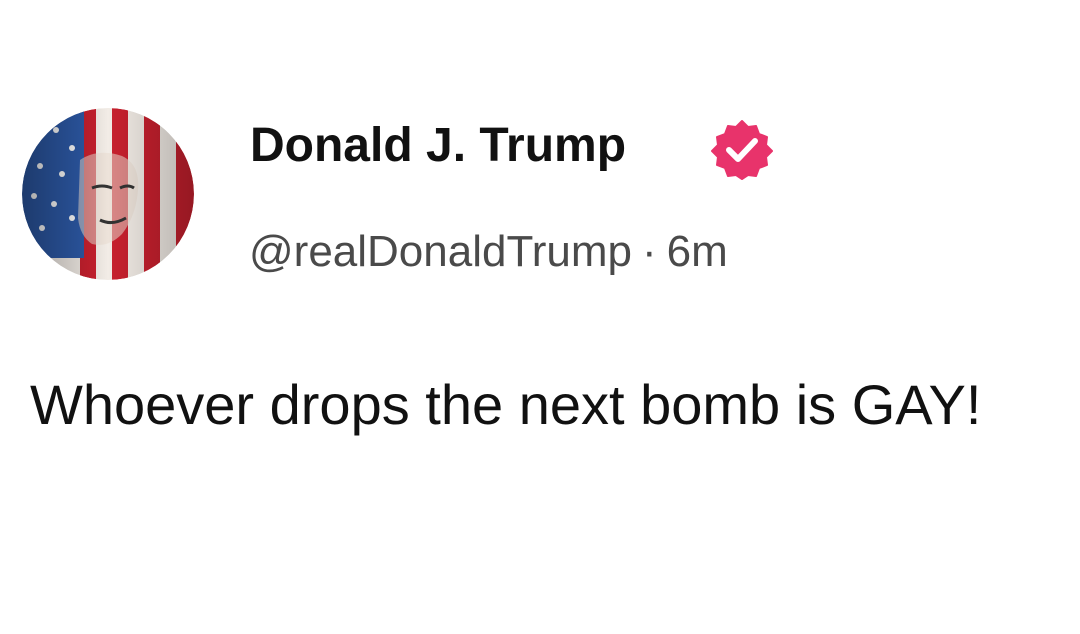 Image resolution: width=1080 pixels, height=634 pixels. What do you see at coordinates (440, 251) in the screenshot?
I see `author-handle: @realDonaldTrump` at bounding box center [440, 251].